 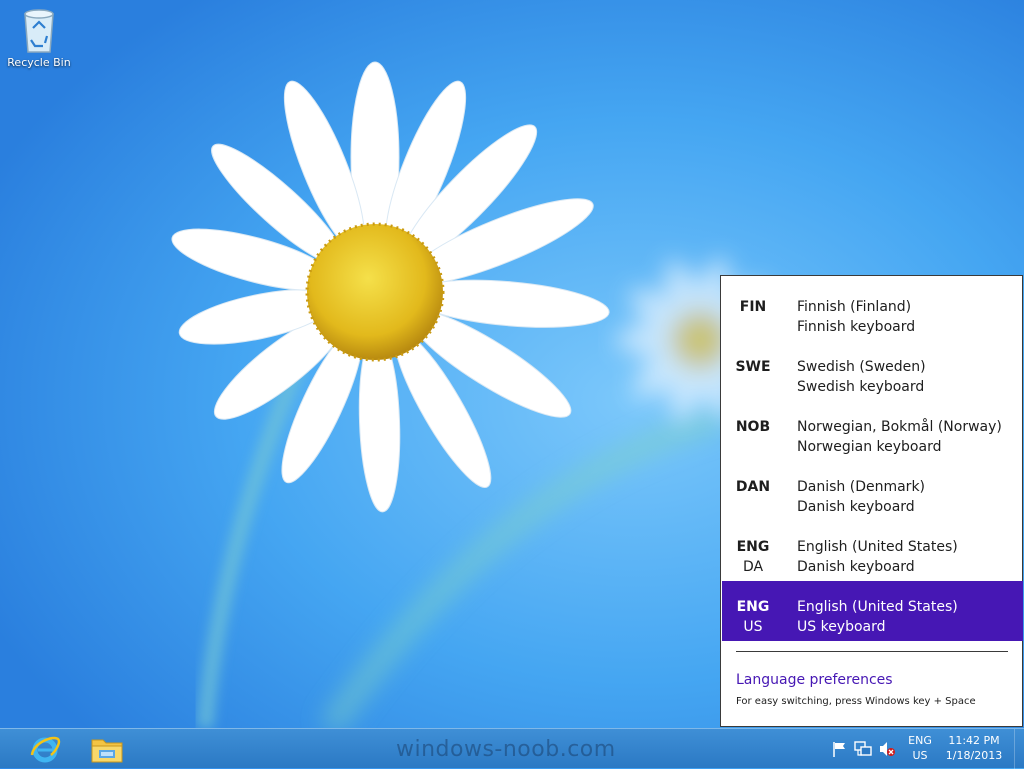 What do you see at coordinates (839, 749) in the screenshot?
I see `action-center-flag-icon` at bounding box center [839, 749].